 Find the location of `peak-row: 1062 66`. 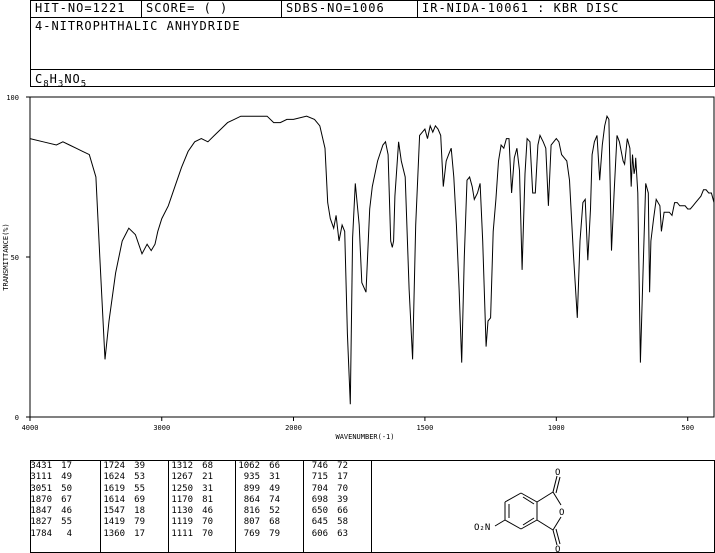

peak-row: 1062 66 is located at coordinates (259, 466).